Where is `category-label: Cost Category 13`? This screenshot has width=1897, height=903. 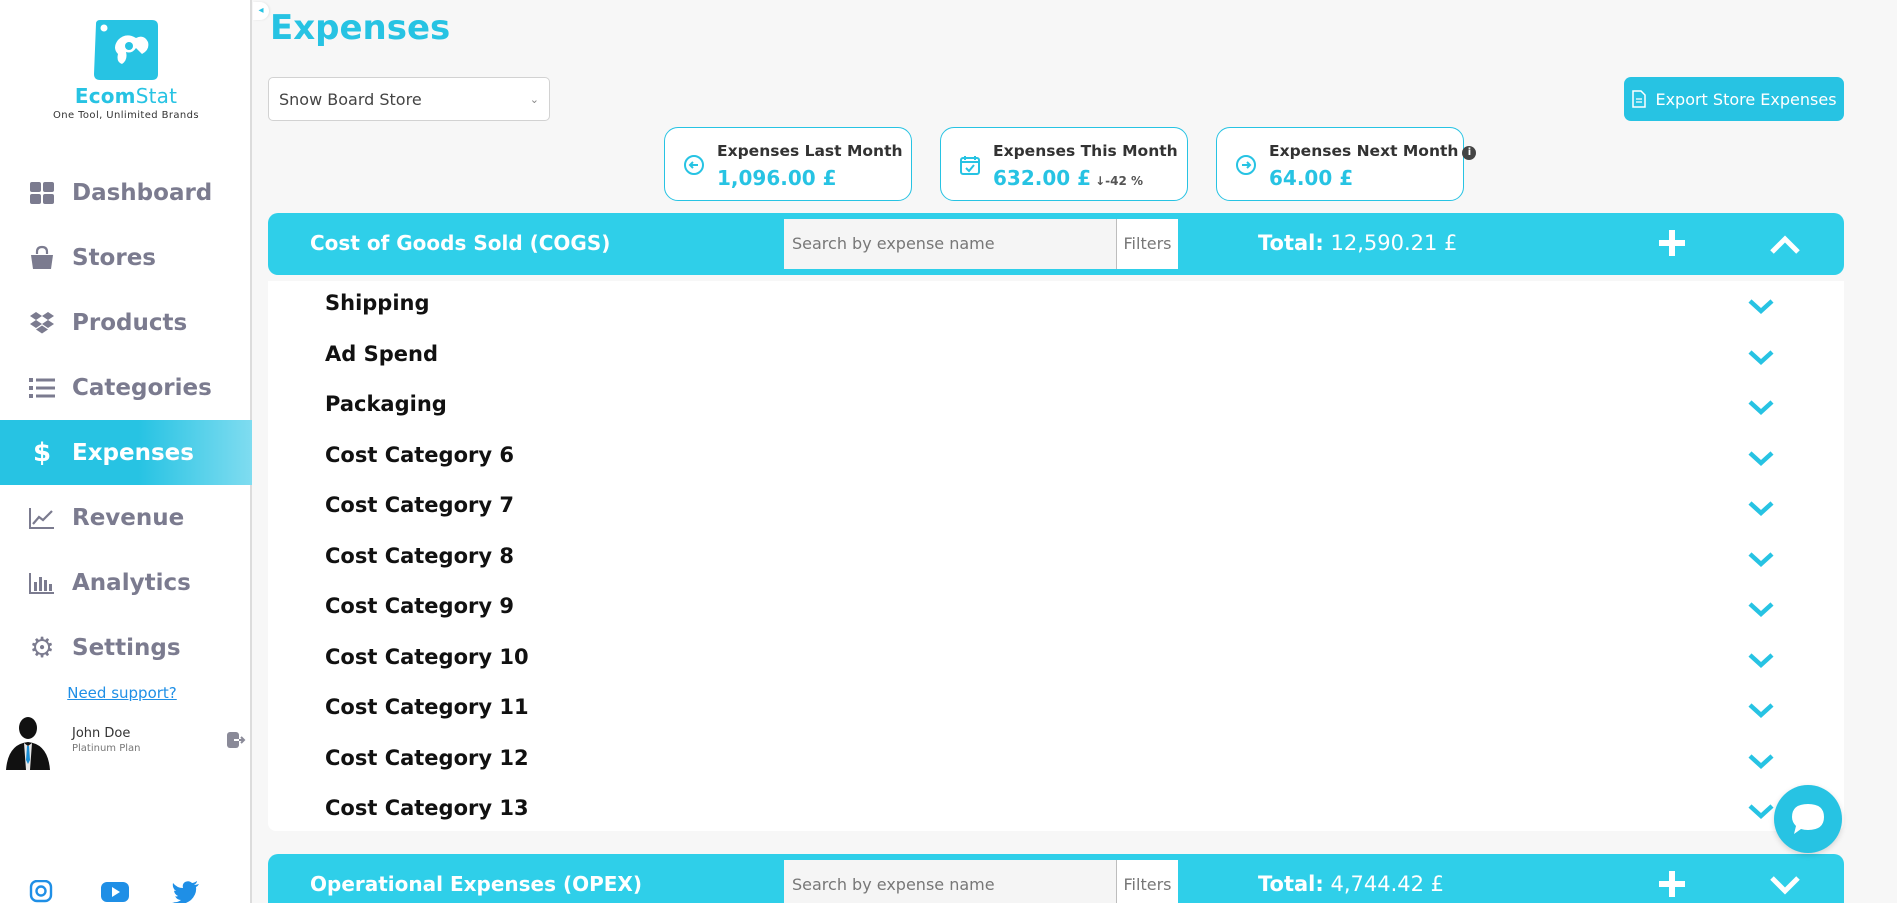 category-label: Cost Category 13 is located at coordinates (427, 808).